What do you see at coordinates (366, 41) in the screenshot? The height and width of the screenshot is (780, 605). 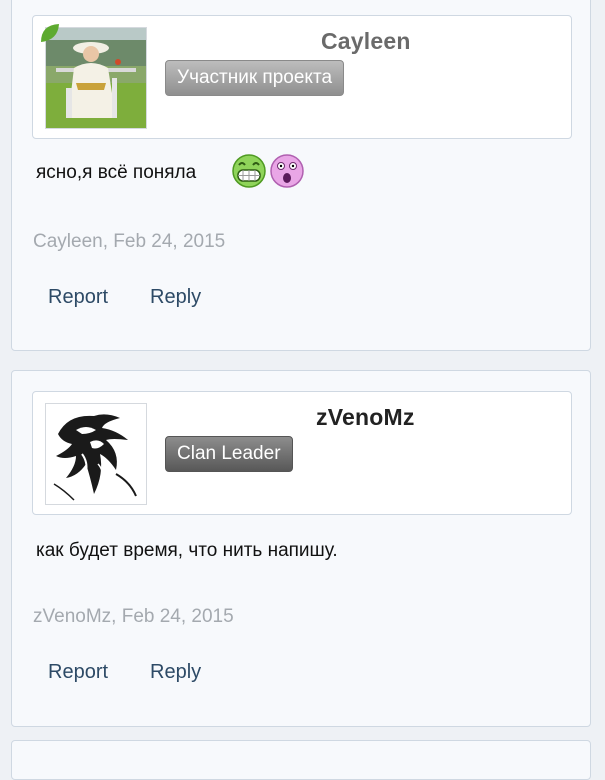 I see `username: Cayleen` at bounding box center [366, 41].